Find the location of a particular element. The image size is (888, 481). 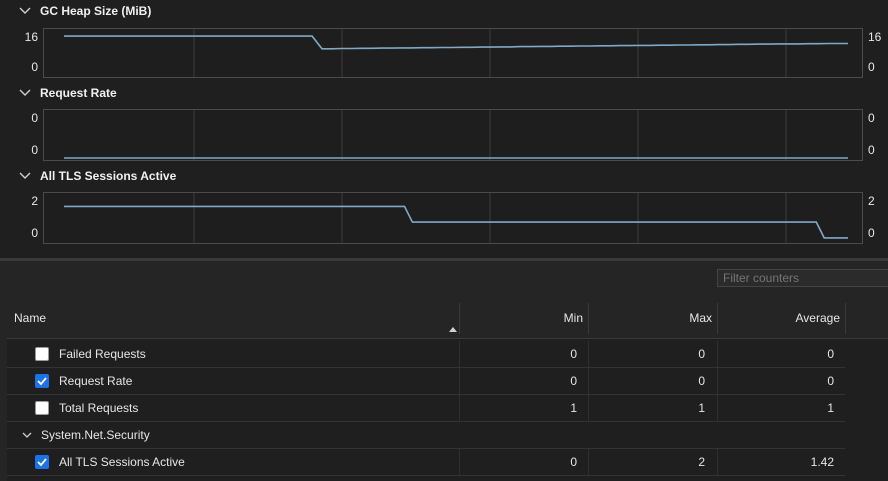

table-row: Request Rate 0 0 0 is located at coordinates (426, 381).